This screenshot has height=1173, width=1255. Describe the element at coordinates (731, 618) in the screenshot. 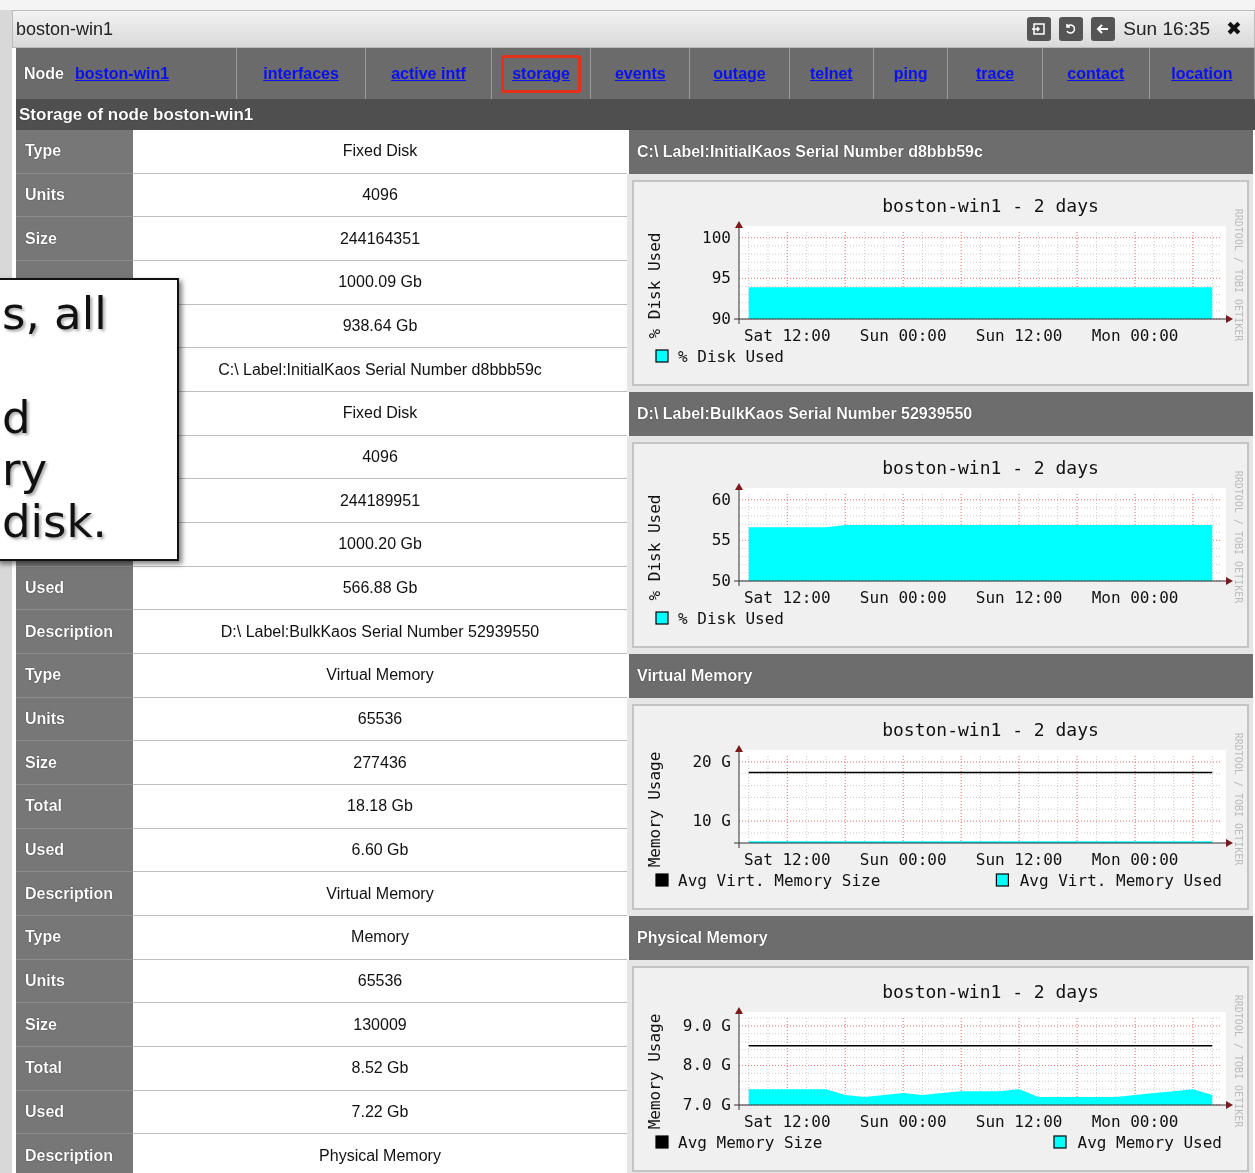

I see `series-label: % Disk Used` at that location.